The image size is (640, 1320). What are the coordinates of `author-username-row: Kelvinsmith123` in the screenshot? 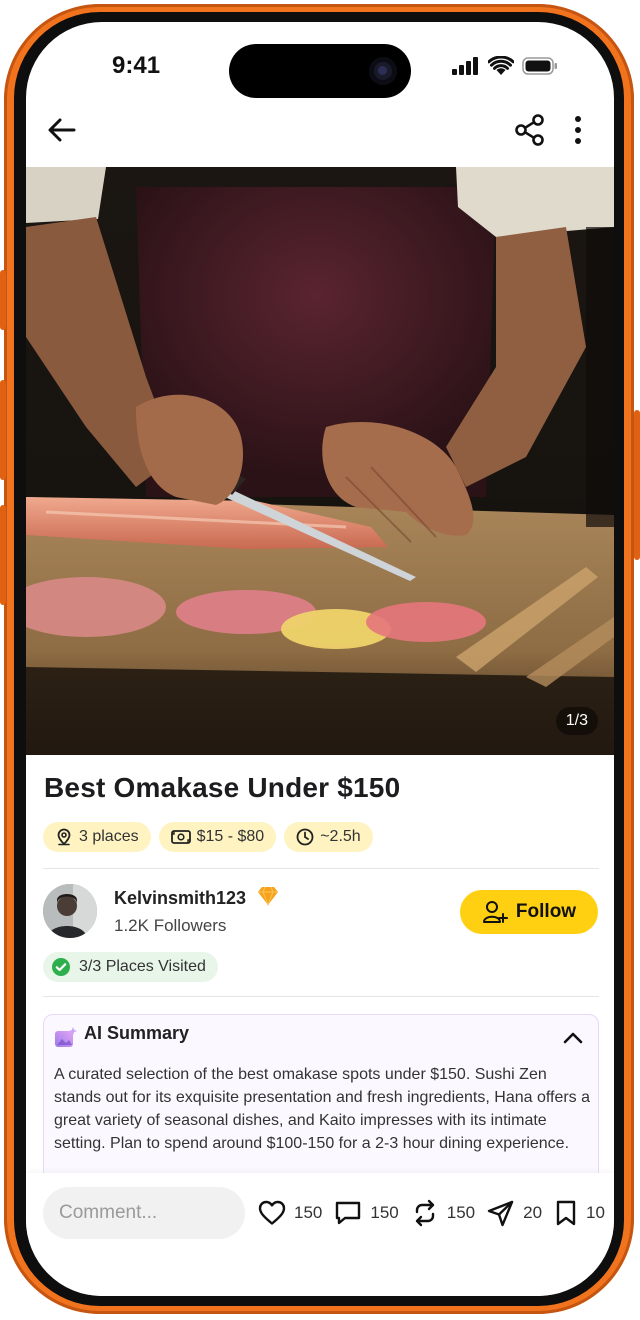 It's located at (196, 897).